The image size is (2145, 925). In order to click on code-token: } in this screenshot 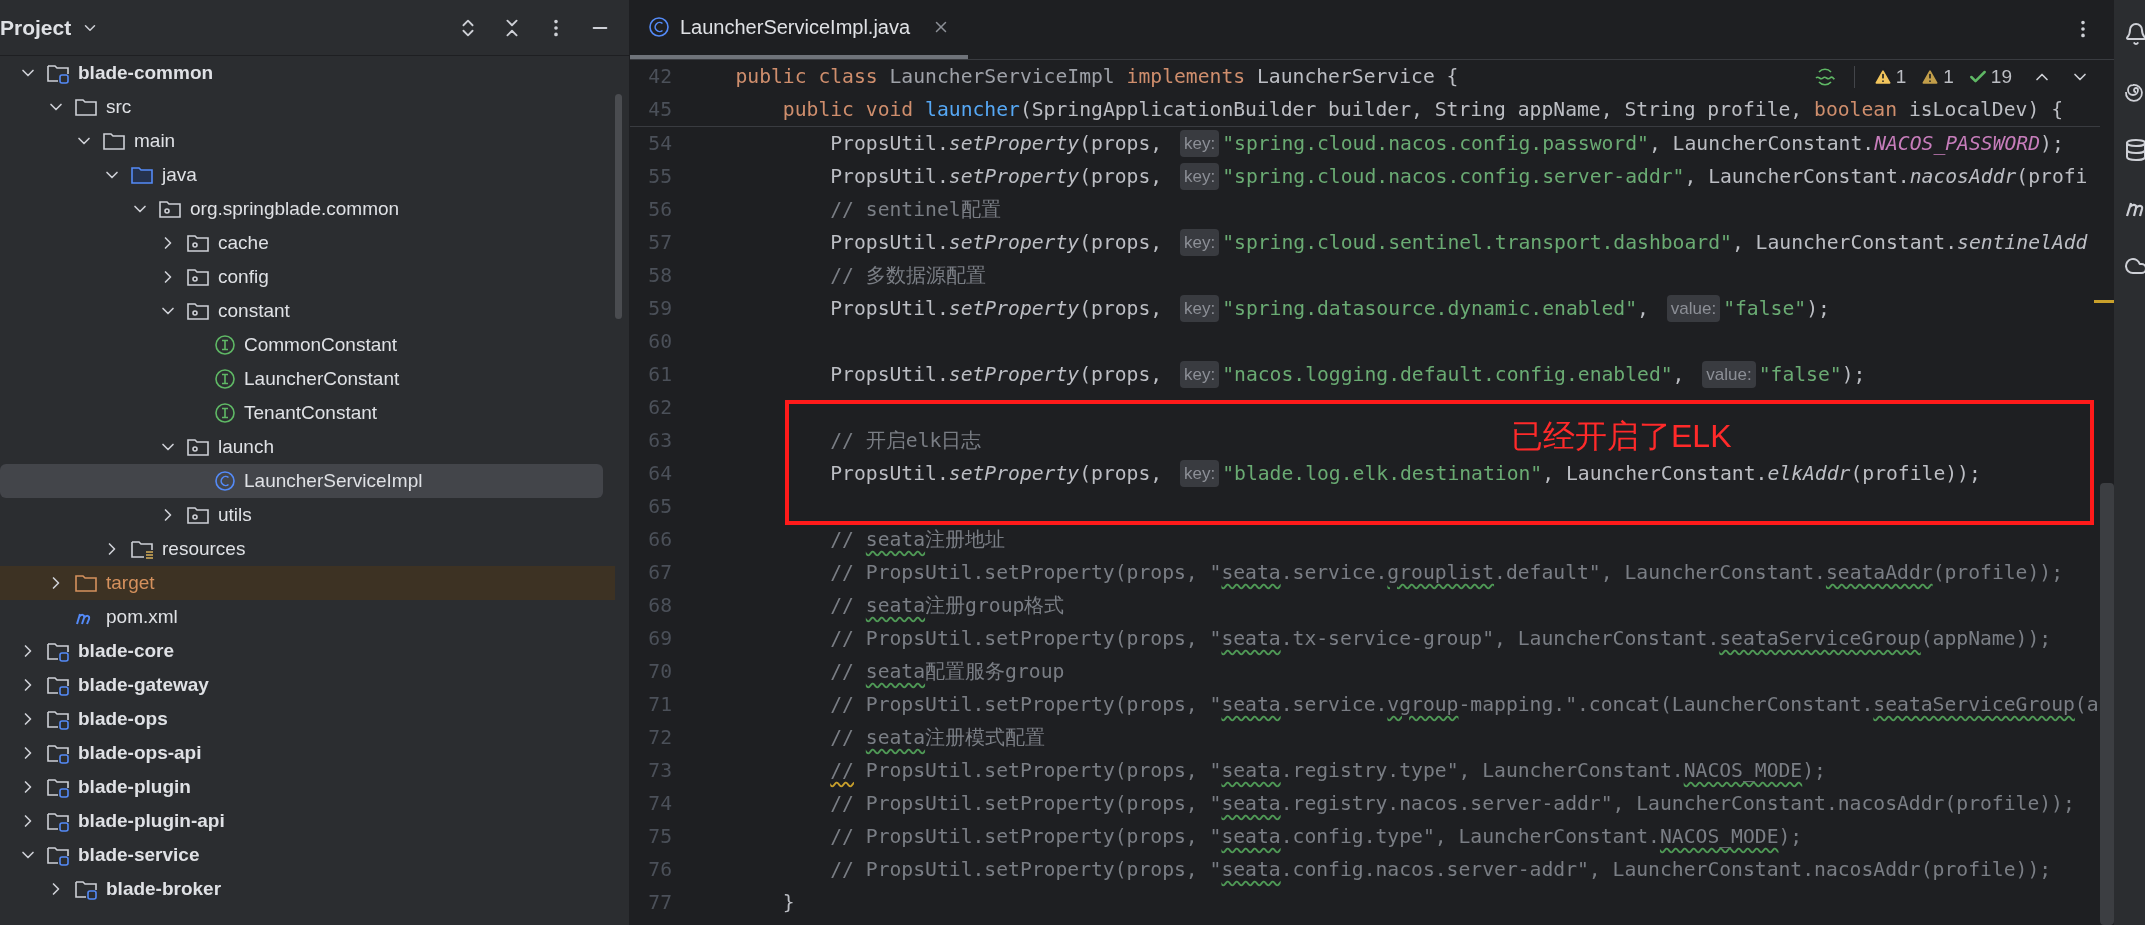, I will do `click(788, 902)`.